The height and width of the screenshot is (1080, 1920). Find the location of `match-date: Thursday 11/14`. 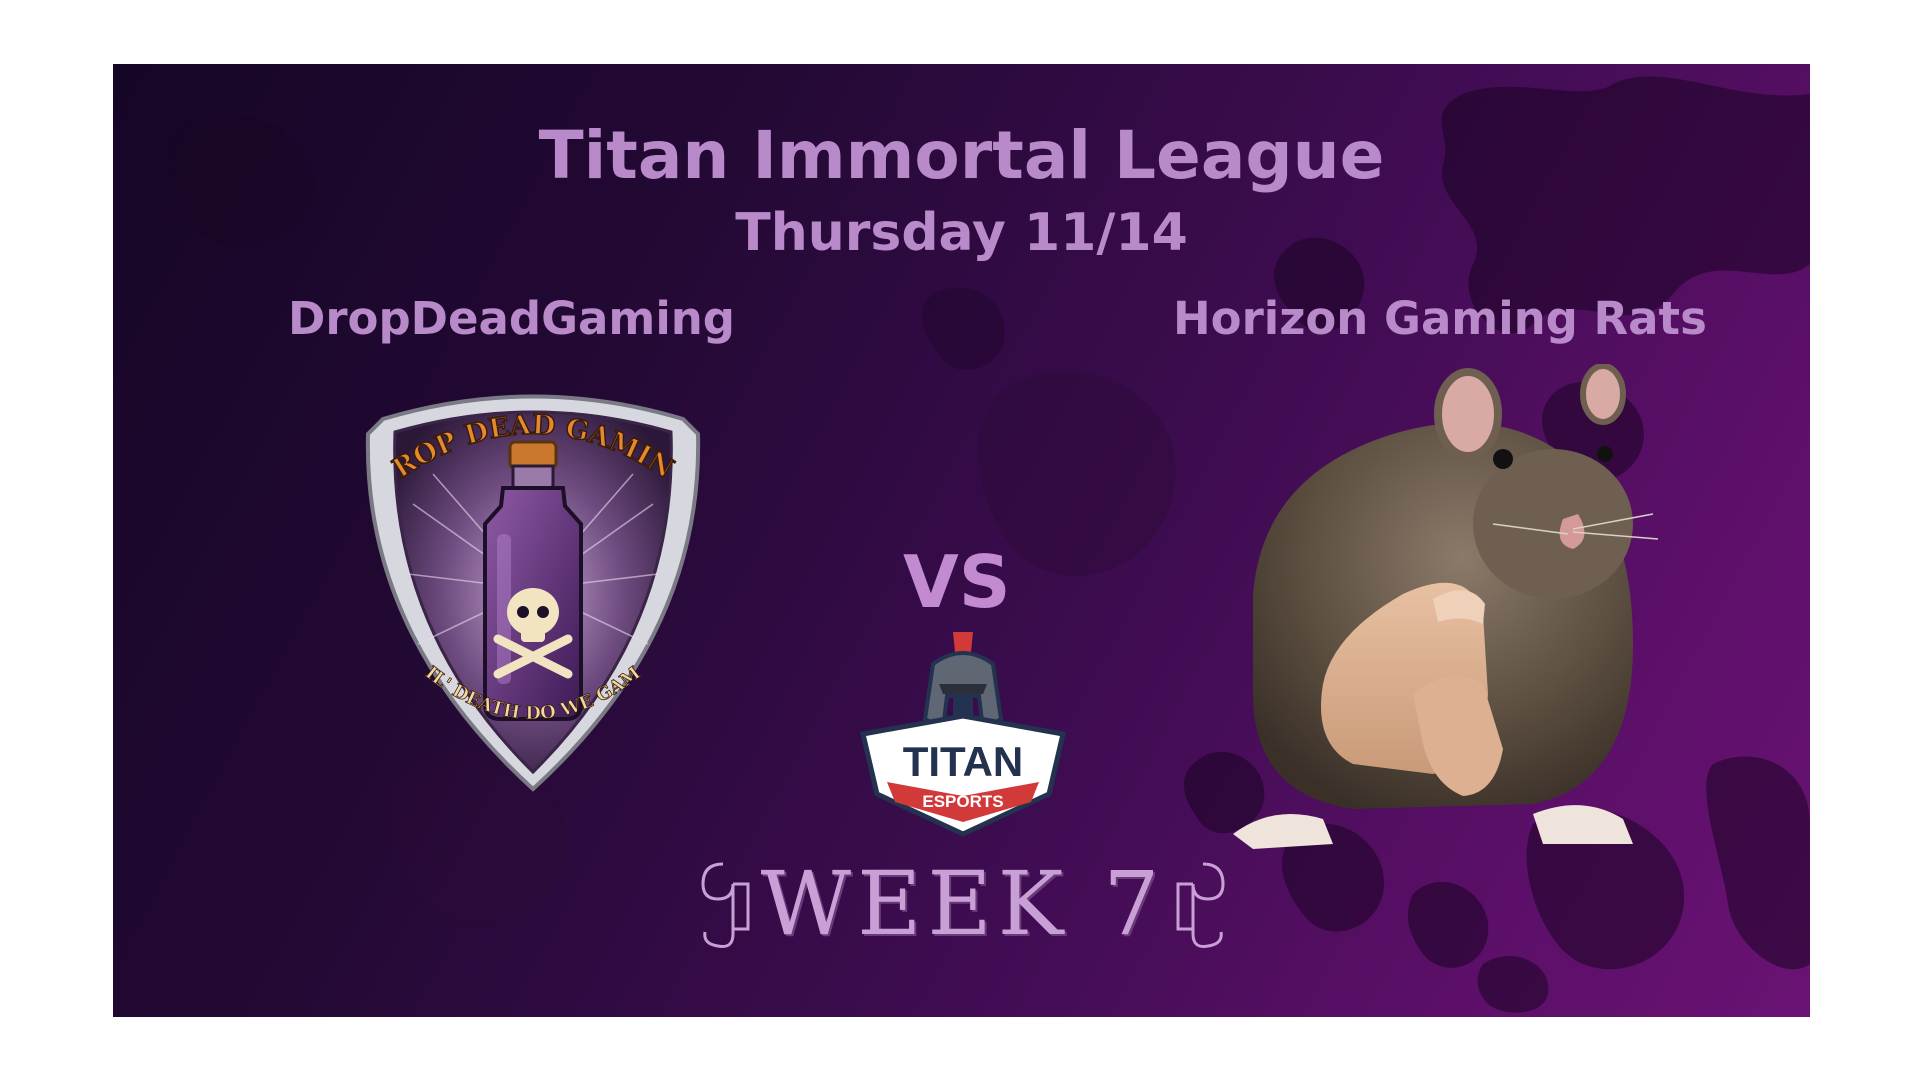

match-date: Thursday 11/14 is located at coordinates (961, 233).